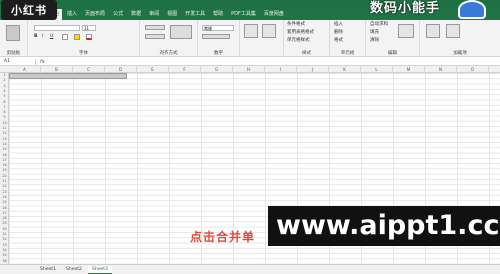  Describe the element at coordinates (338, 33) in the screenshot. I see `delete-cells-button: 删除` at that location.